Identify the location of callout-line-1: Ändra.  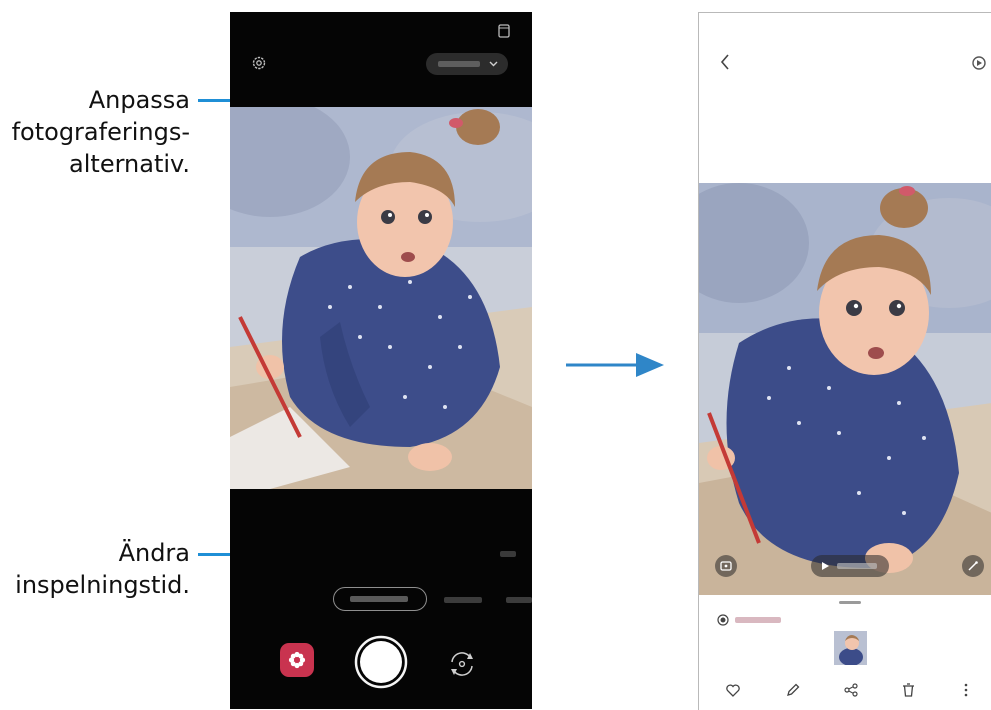
(154, 553).